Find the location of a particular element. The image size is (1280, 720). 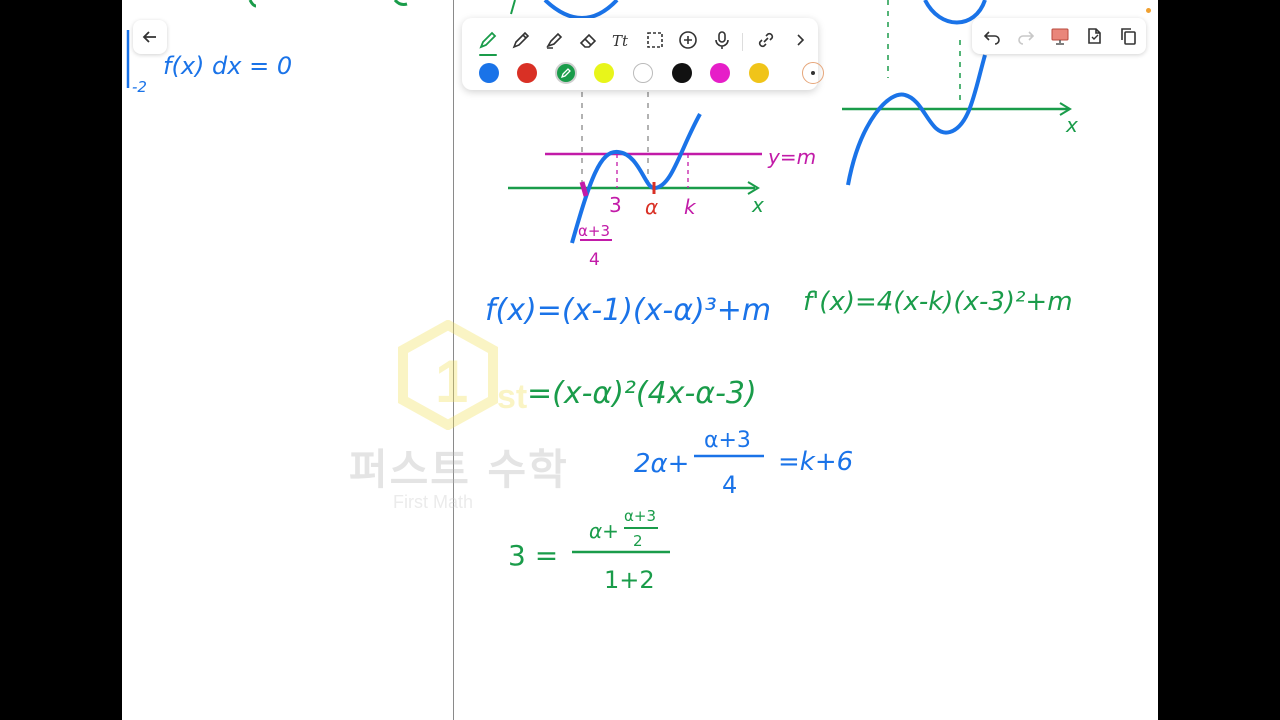

tool-lasso is located at coordinates (655, 40).